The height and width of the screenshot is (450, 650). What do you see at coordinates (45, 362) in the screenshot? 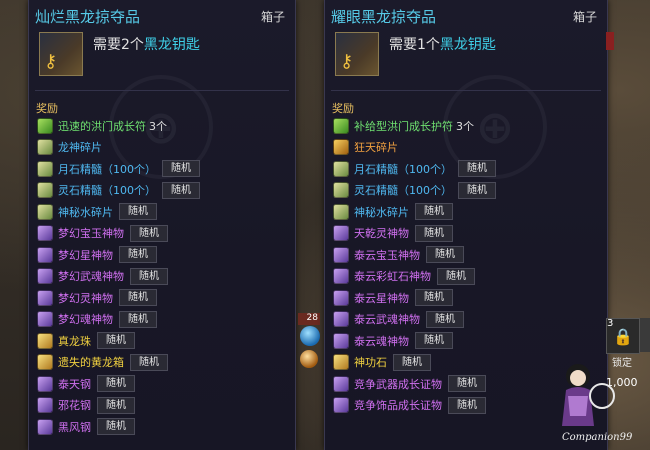
I see `chest-icon` at bounding box center [45, 362].